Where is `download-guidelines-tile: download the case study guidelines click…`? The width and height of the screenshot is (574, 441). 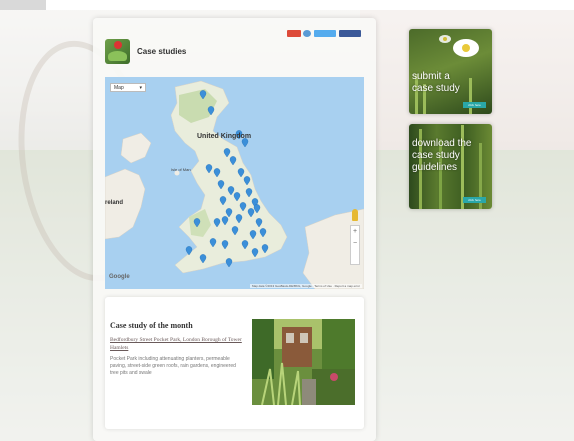
download-guidelines-tile: download the case study guidelines click… is located at coordinates (450, 166).